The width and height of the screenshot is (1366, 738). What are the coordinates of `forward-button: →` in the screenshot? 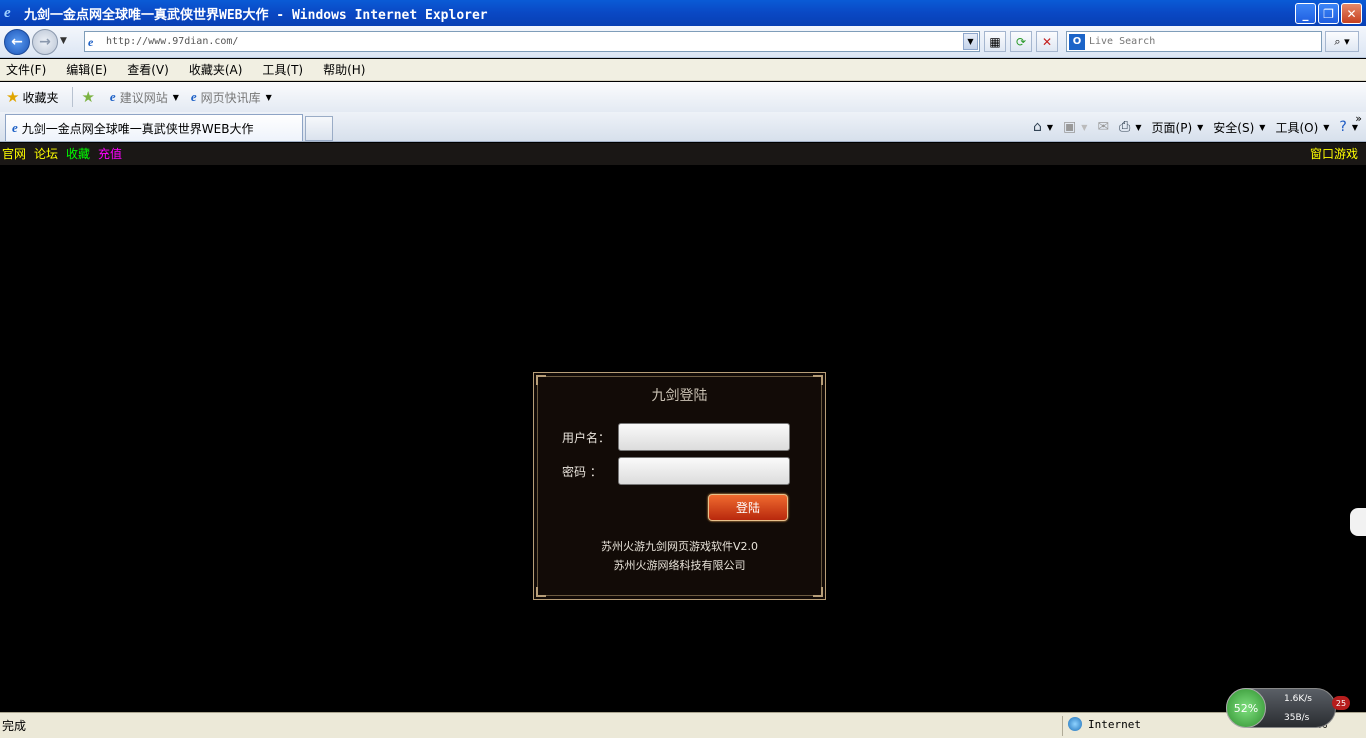 It's located at (45, 42).